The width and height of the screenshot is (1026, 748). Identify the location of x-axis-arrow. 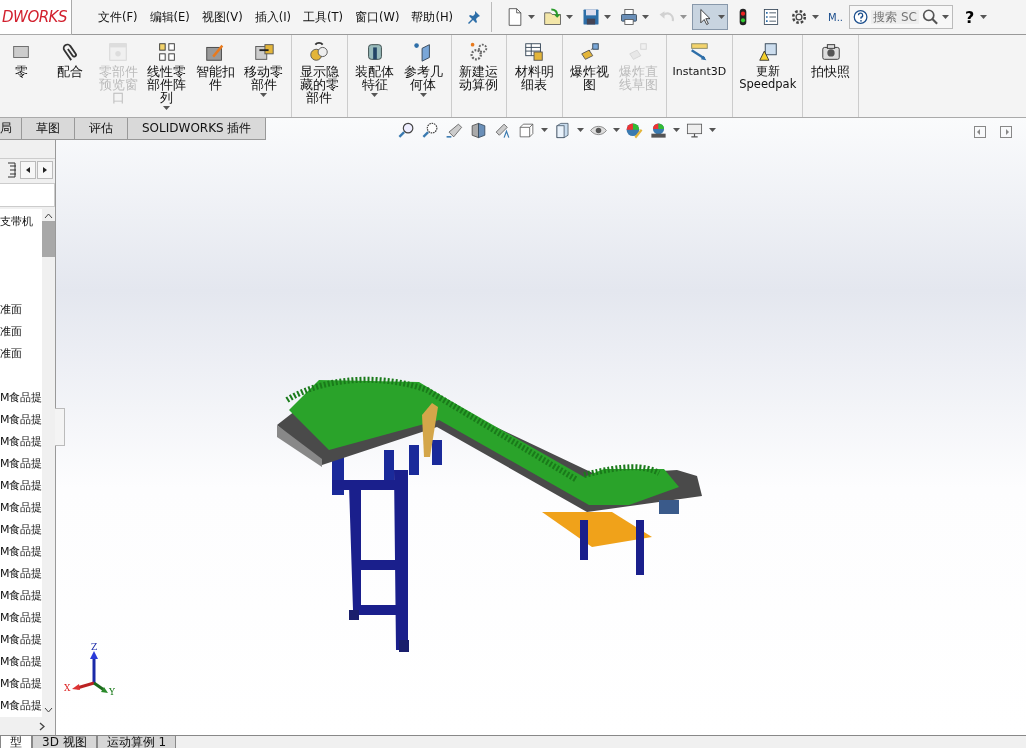
(83, 685).